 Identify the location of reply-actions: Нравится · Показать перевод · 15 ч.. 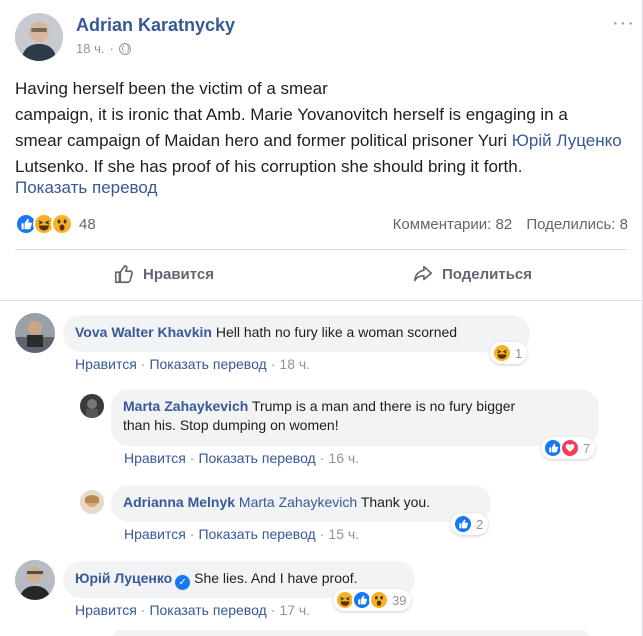
(241, 534).